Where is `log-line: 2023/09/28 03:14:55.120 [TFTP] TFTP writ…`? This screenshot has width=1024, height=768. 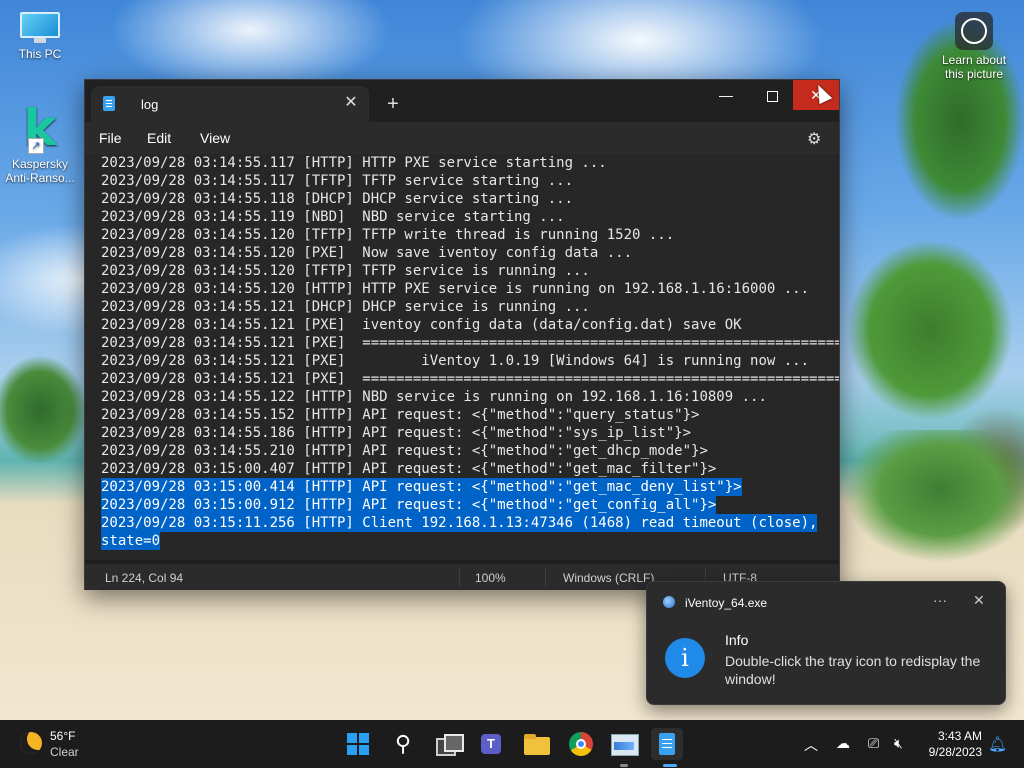 log-line: 2023/09/28 03:14:55.120 [TFTP] TFTP writ… is located at coordinates (388, 235).